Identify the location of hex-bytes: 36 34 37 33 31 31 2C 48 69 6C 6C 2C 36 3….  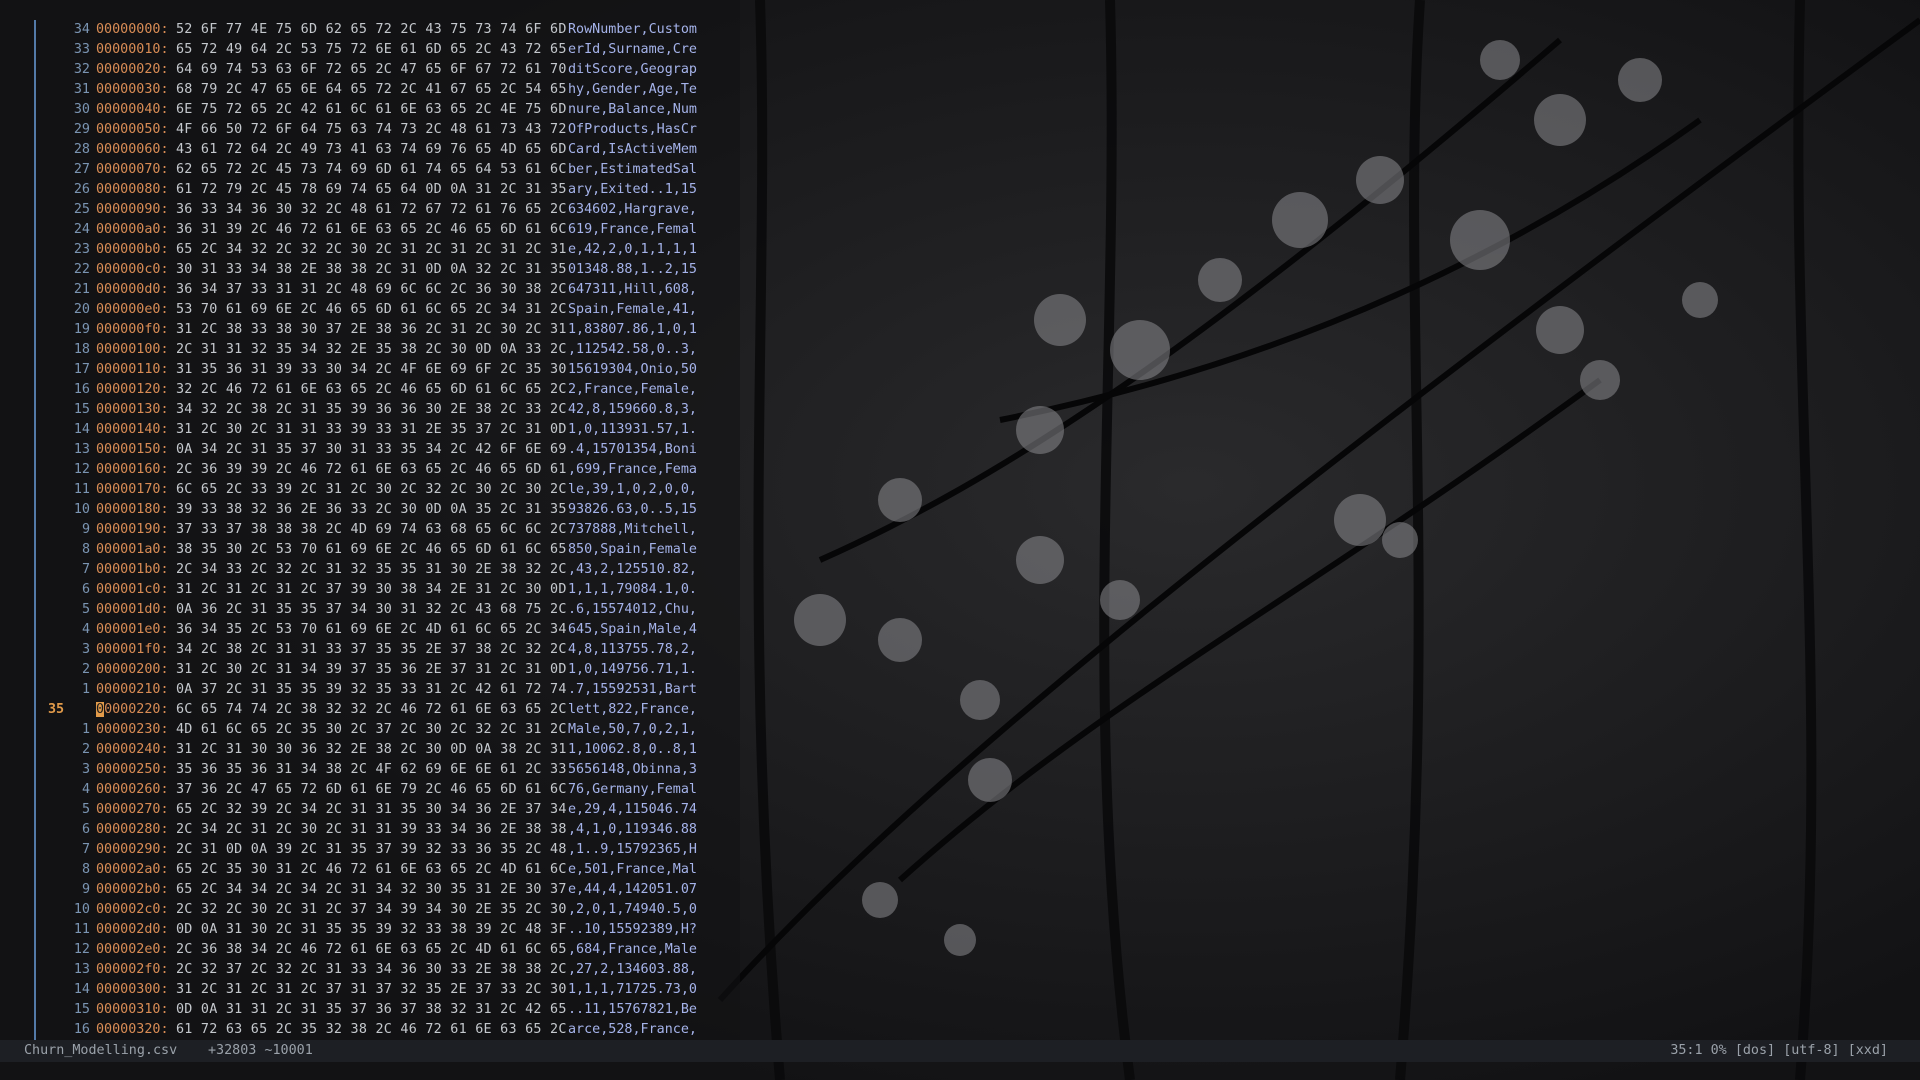
(371, 290).